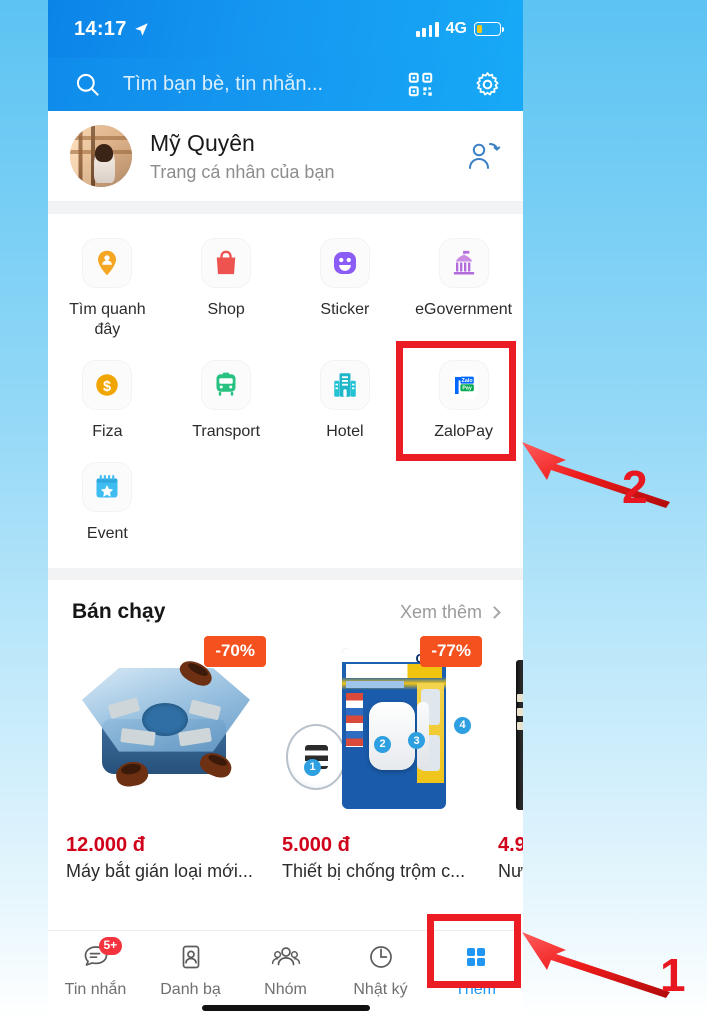 Image resolution: width=707 pixels, height=1020 pixels. What do you see at coordinates (420, 84) in the screenshot?
I see `qr-code-icon` at bounding box center [420, 84].